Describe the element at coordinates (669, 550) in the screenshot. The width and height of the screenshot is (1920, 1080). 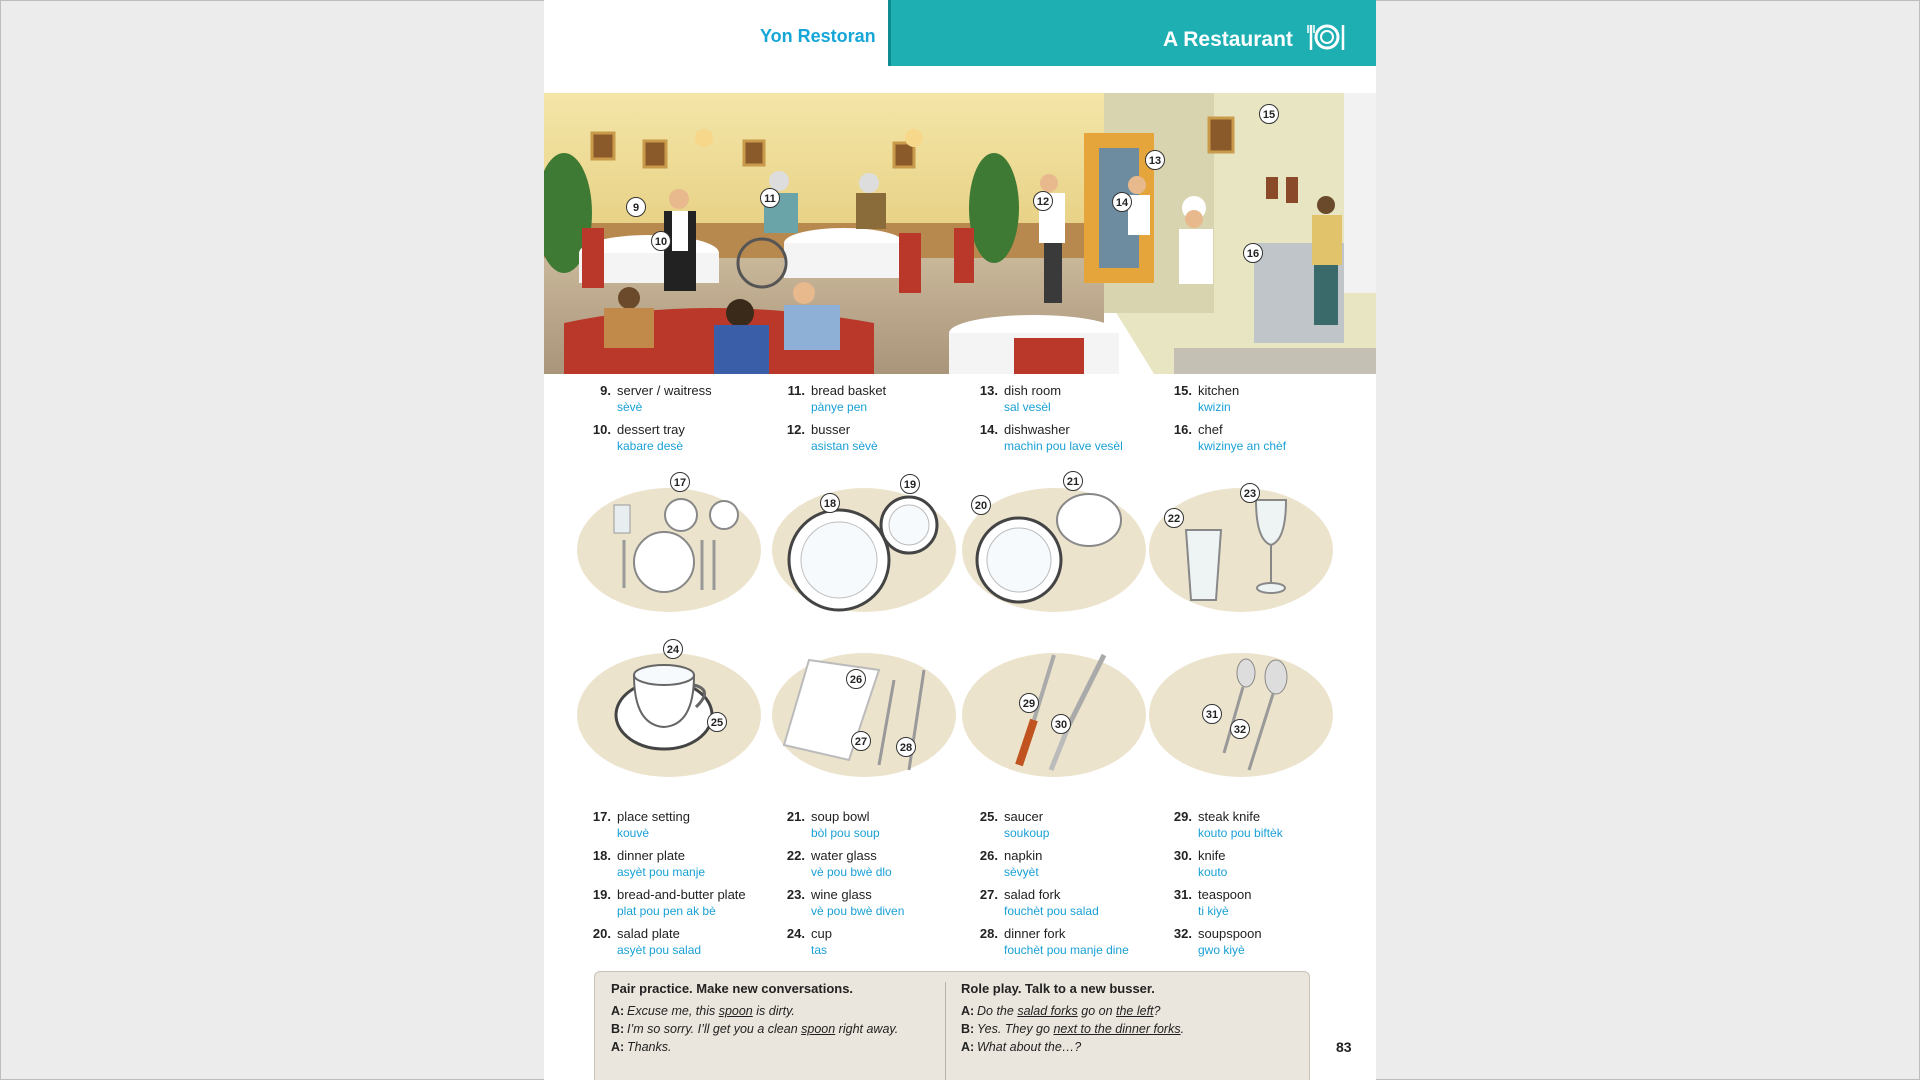
I see `place-setting-illustration: 17` at that location.